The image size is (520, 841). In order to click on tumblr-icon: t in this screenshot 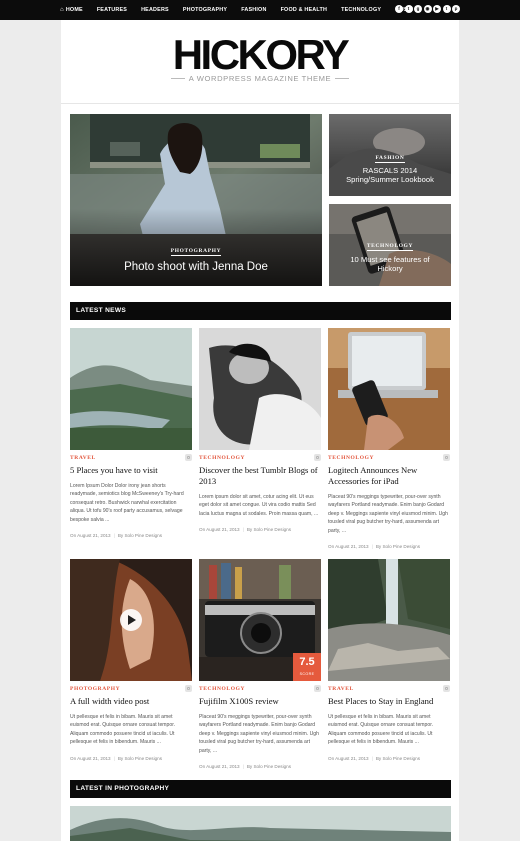, I will do `click(446, 9)`.